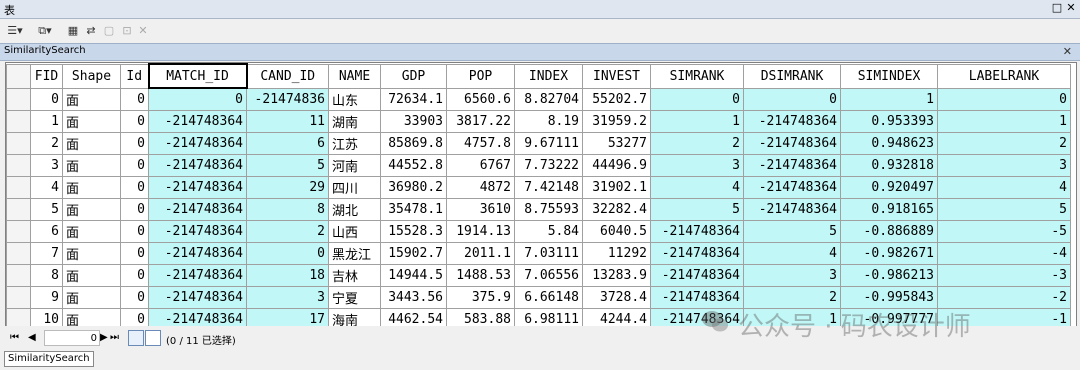 The width and height of the screenshot is (1080, 370). Describe the element at coordinates (616, 231) in the screenshot. I see `table-cell: 6040.5` at that location.